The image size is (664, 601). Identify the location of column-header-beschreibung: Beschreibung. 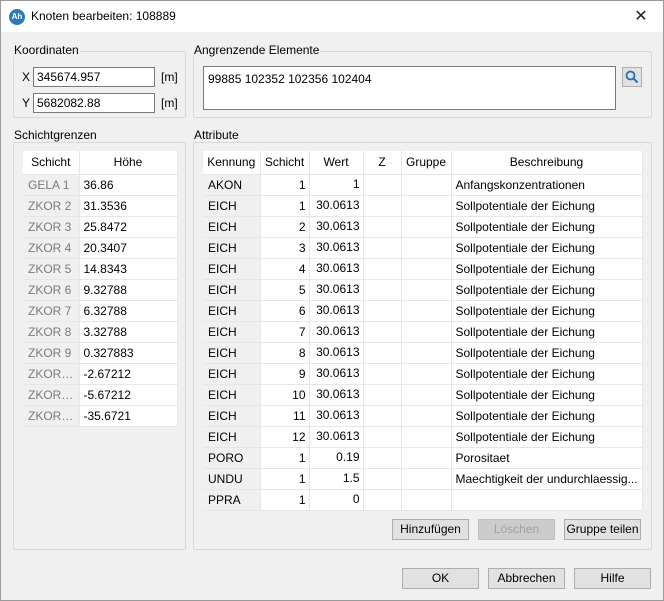
(547, 163).